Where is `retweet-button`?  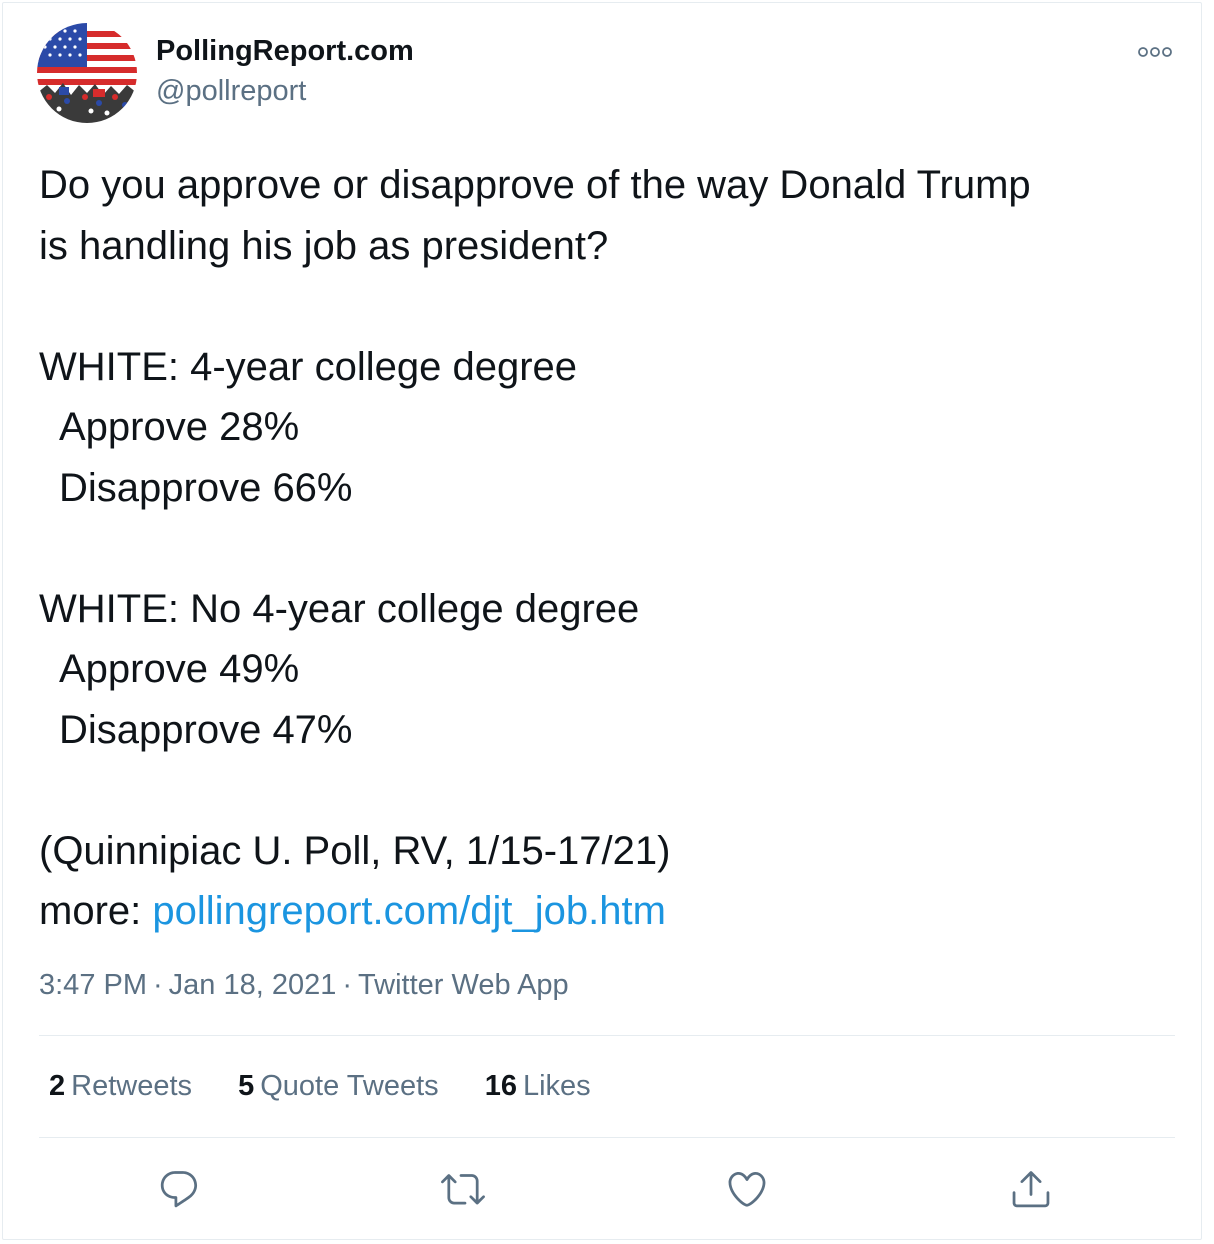 retweet-button is located at coordinates (463, 1189).